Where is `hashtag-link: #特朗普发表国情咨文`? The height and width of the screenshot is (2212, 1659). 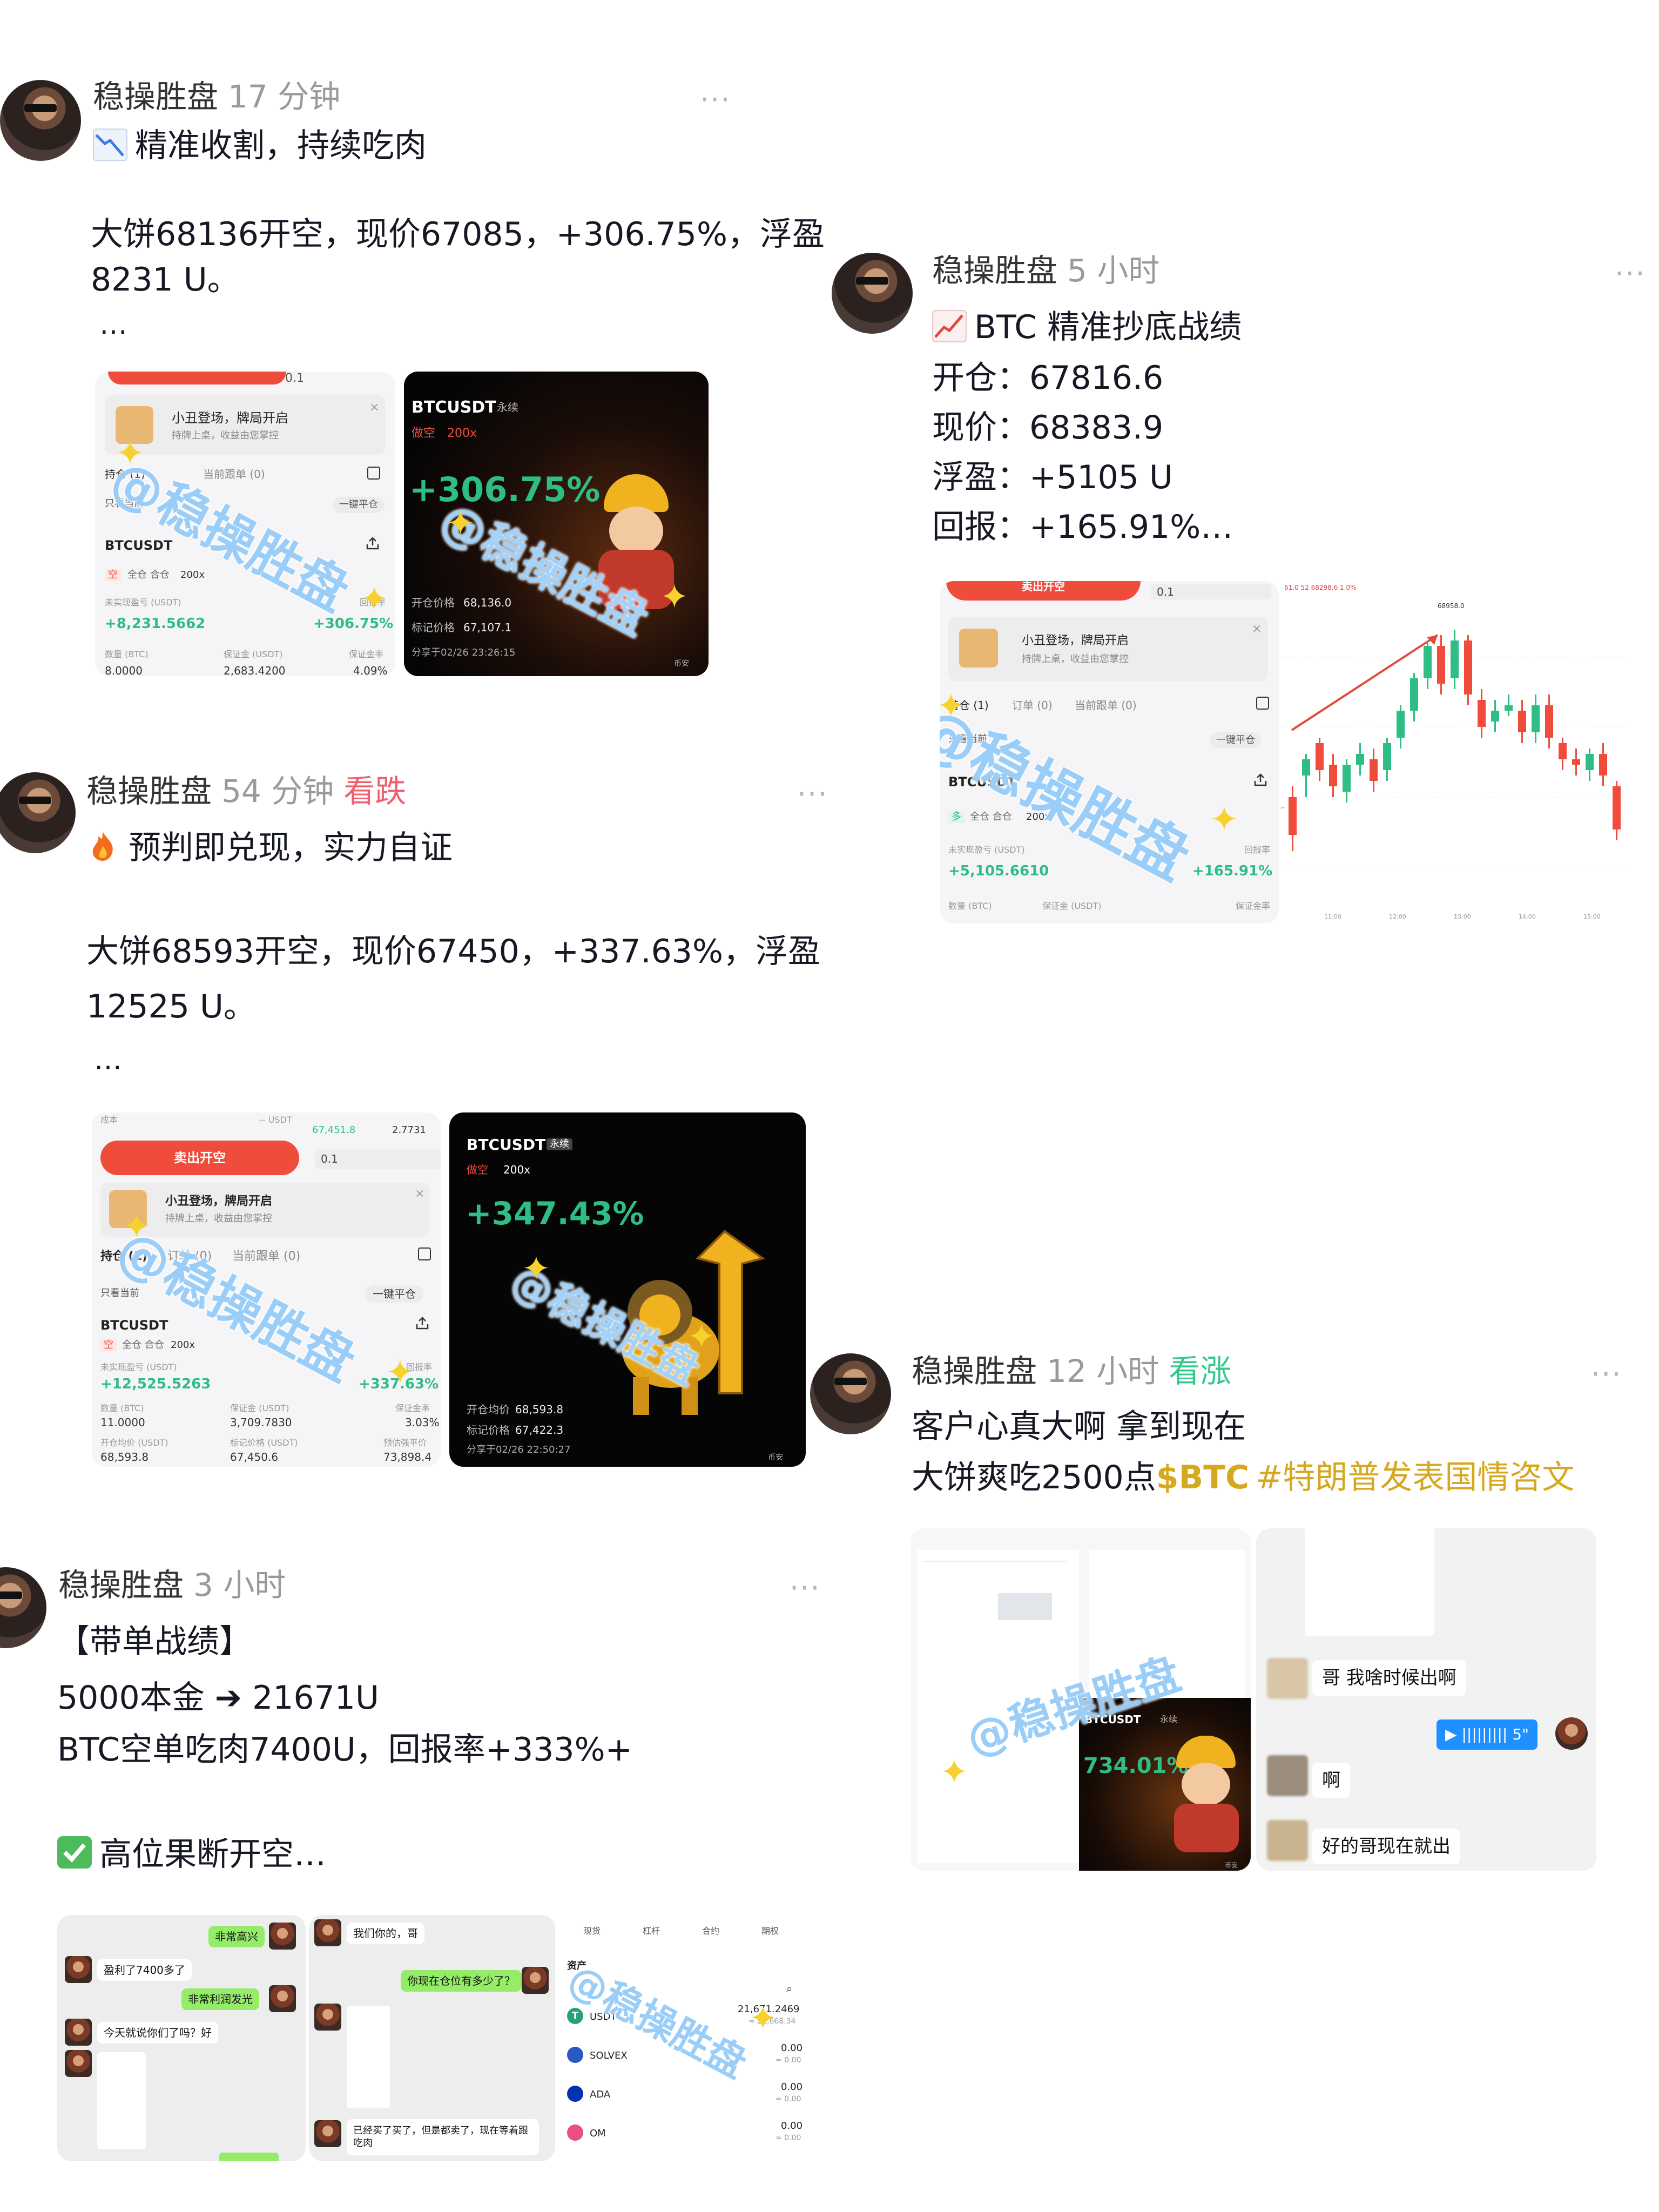
hashtag-link: #特朗普发表国情咨文 is located at coordinates (1415, 1477).